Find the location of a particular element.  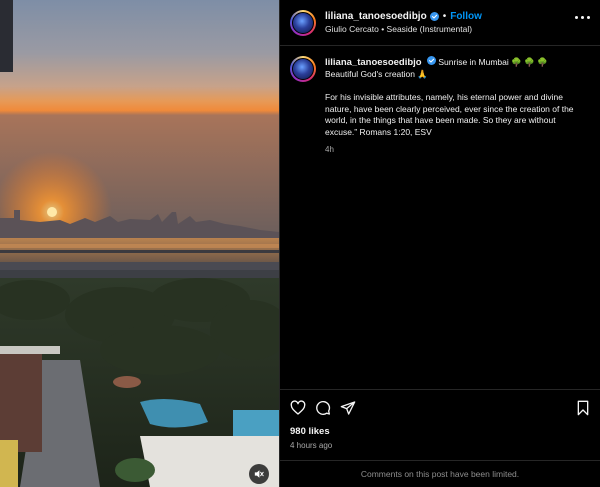

avatar is located at coordinates (303, 22).